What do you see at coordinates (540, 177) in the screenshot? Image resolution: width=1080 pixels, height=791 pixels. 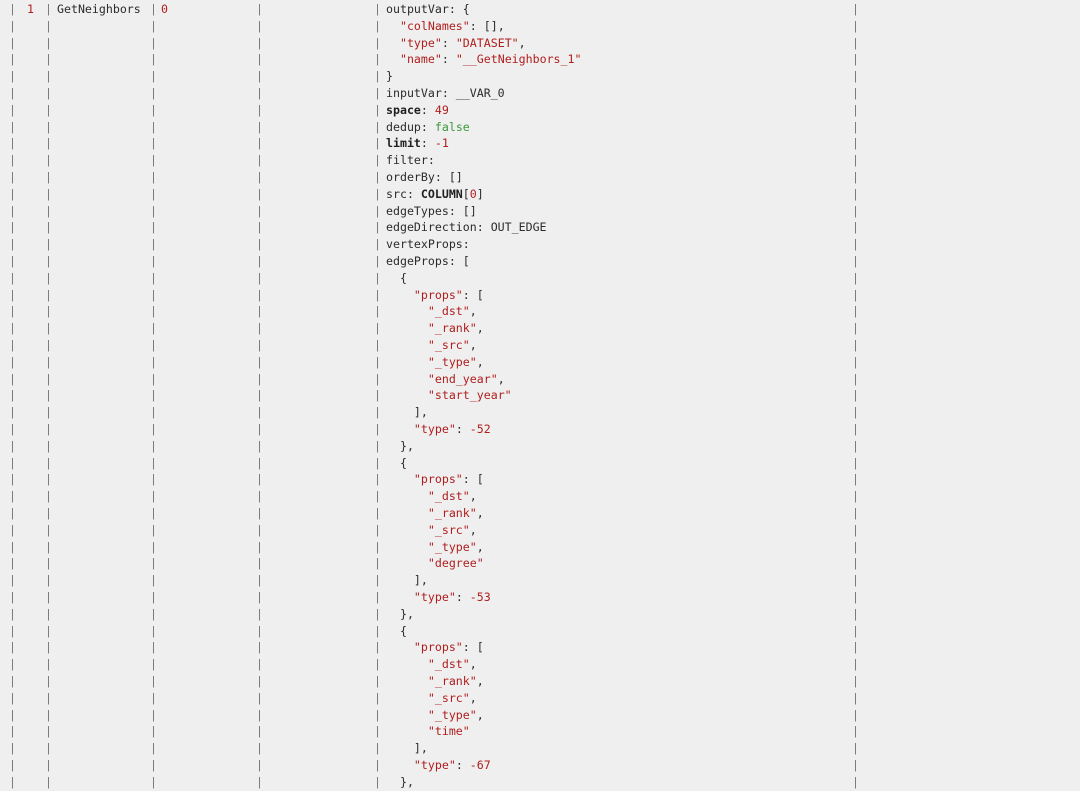 I see `plan-row-continuation-line: | | | | | | orderBy: []` at bounding box center [540, 177].